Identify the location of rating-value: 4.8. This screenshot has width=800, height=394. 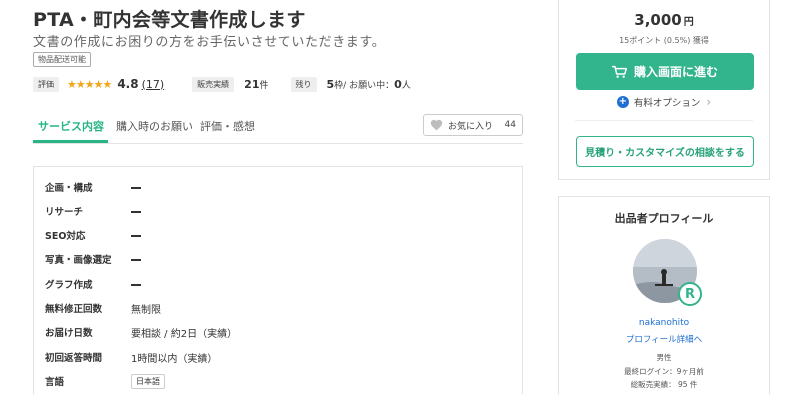
(128, 84).